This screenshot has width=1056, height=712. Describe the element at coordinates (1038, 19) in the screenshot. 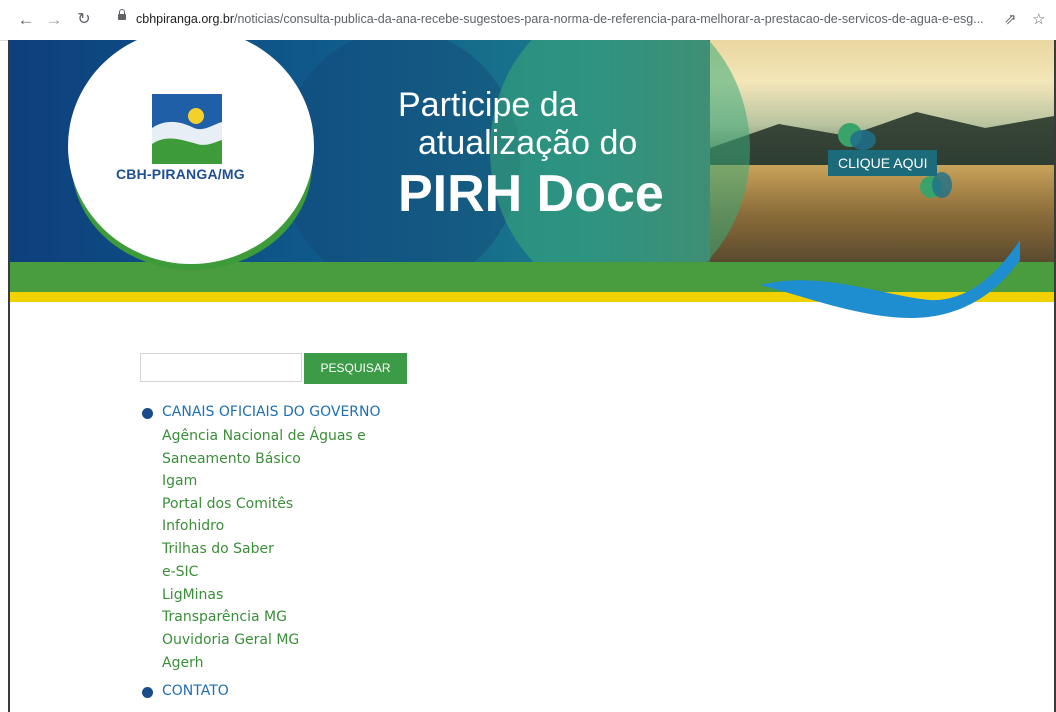

I see `star-icon: ☆` at that location.